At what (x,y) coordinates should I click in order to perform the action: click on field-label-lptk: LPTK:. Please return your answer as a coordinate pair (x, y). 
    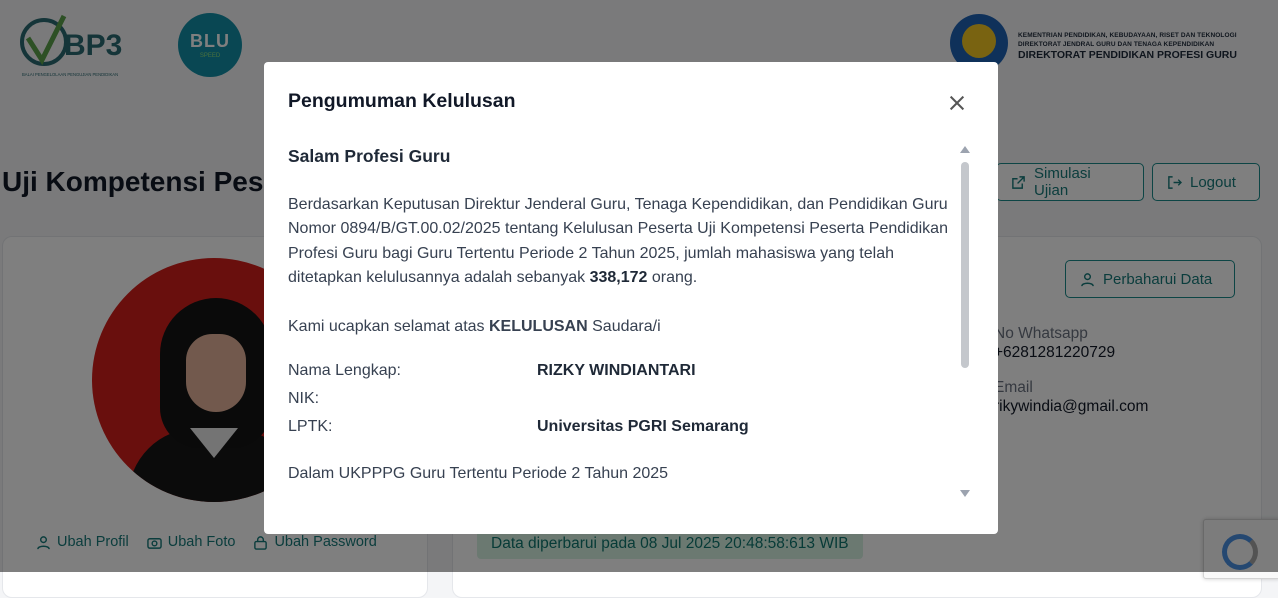
    Looking at the image, I should click on (310, 426).